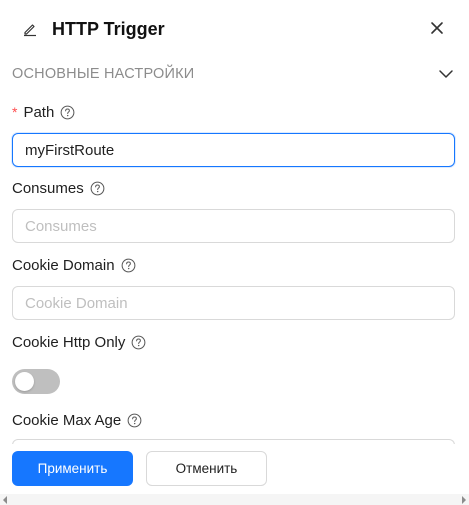 This screenshot has width=469, height=505. Describe the element at coordinates (464, 500) in the screenshot. I see `scroll-right-icon` at that location.